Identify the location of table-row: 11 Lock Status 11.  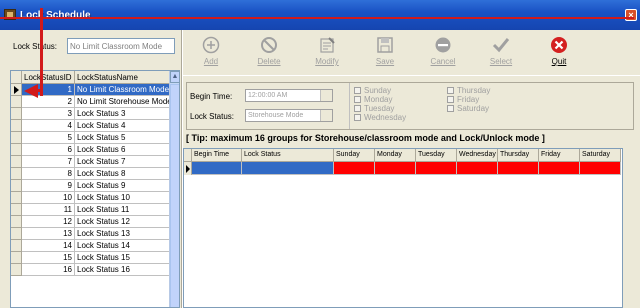
(91, 210).